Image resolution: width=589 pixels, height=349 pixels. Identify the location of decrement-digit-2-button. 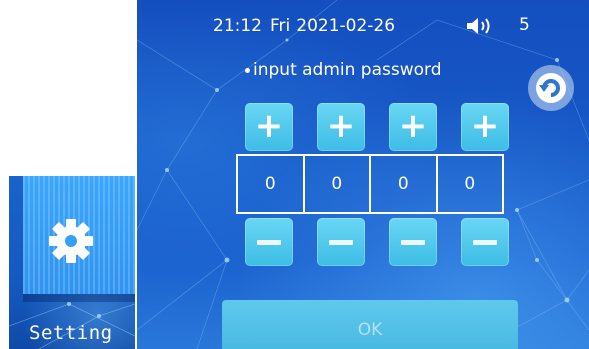
(341, 242).